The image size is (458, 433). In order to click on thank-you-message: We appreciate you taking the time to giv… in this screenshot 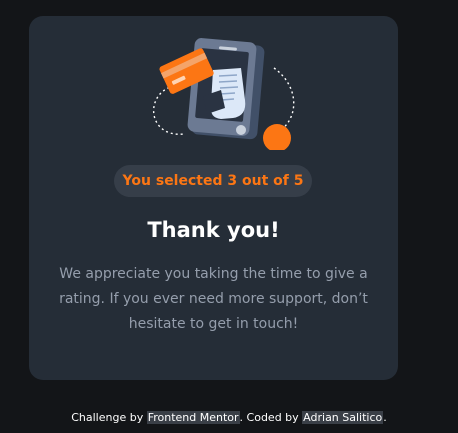, I will do `click(213, 299)`.